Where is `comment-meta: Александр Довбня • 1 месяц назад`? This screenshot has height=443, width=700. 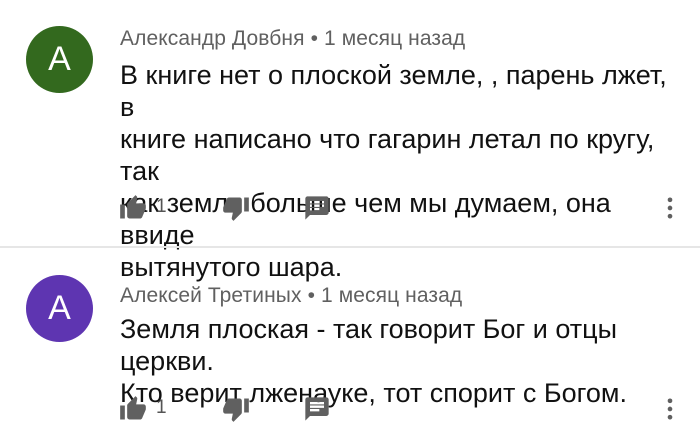
comment-meta: Александр Довбня • 1 месяц назад is located at coordinates (292, 39).